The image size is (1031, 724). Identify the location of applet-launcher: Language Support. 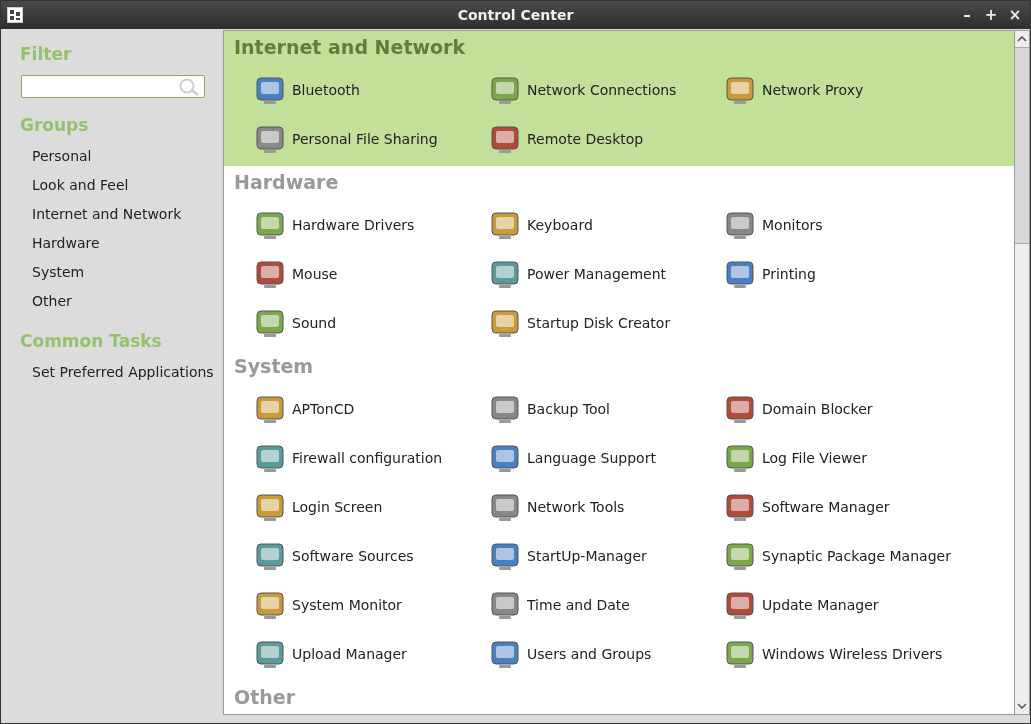
(606, 457).